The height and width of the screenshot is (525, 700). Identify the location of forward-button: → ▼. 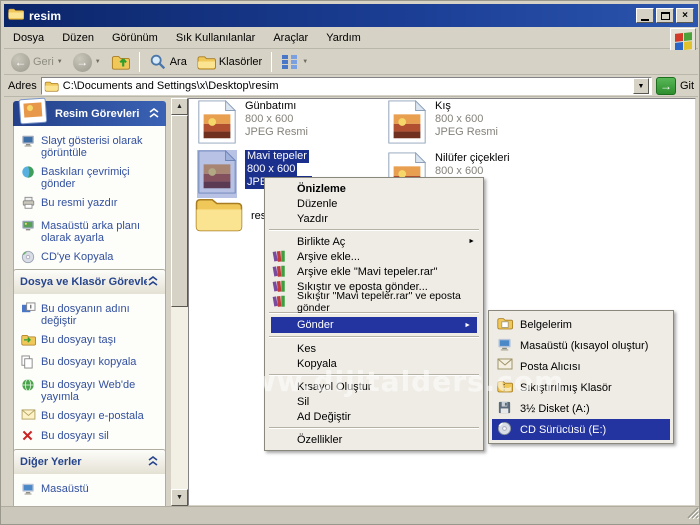
(87, 62).